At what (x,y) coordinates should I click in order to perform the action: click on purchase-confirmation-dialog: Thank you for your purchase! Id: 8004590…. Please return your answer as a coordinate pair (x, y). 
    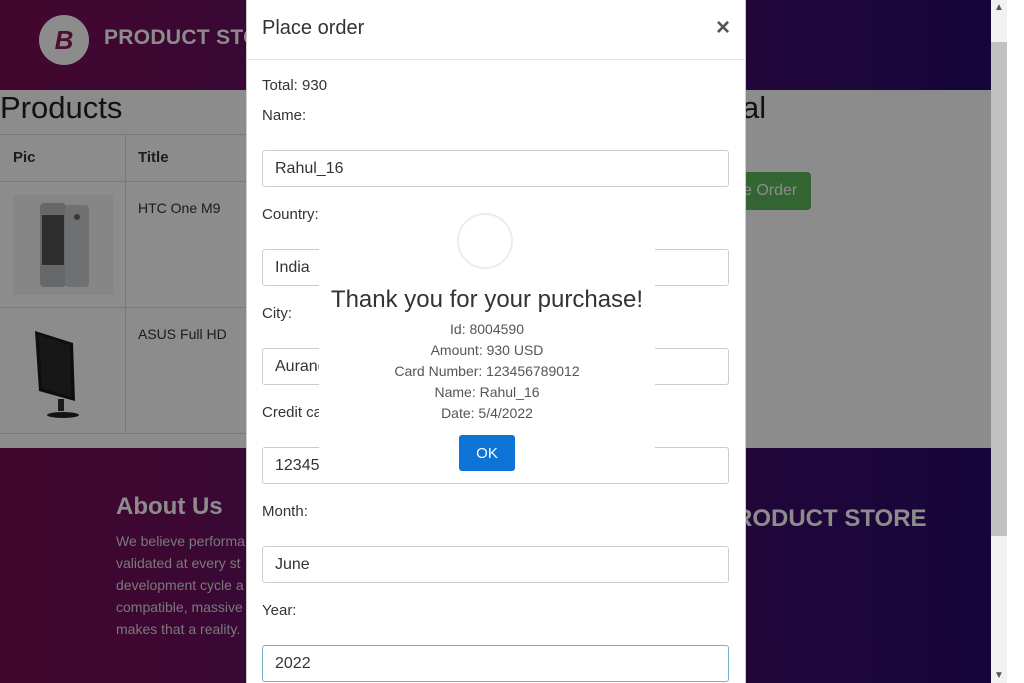
    Looking at the image, I should click on (487, 329).